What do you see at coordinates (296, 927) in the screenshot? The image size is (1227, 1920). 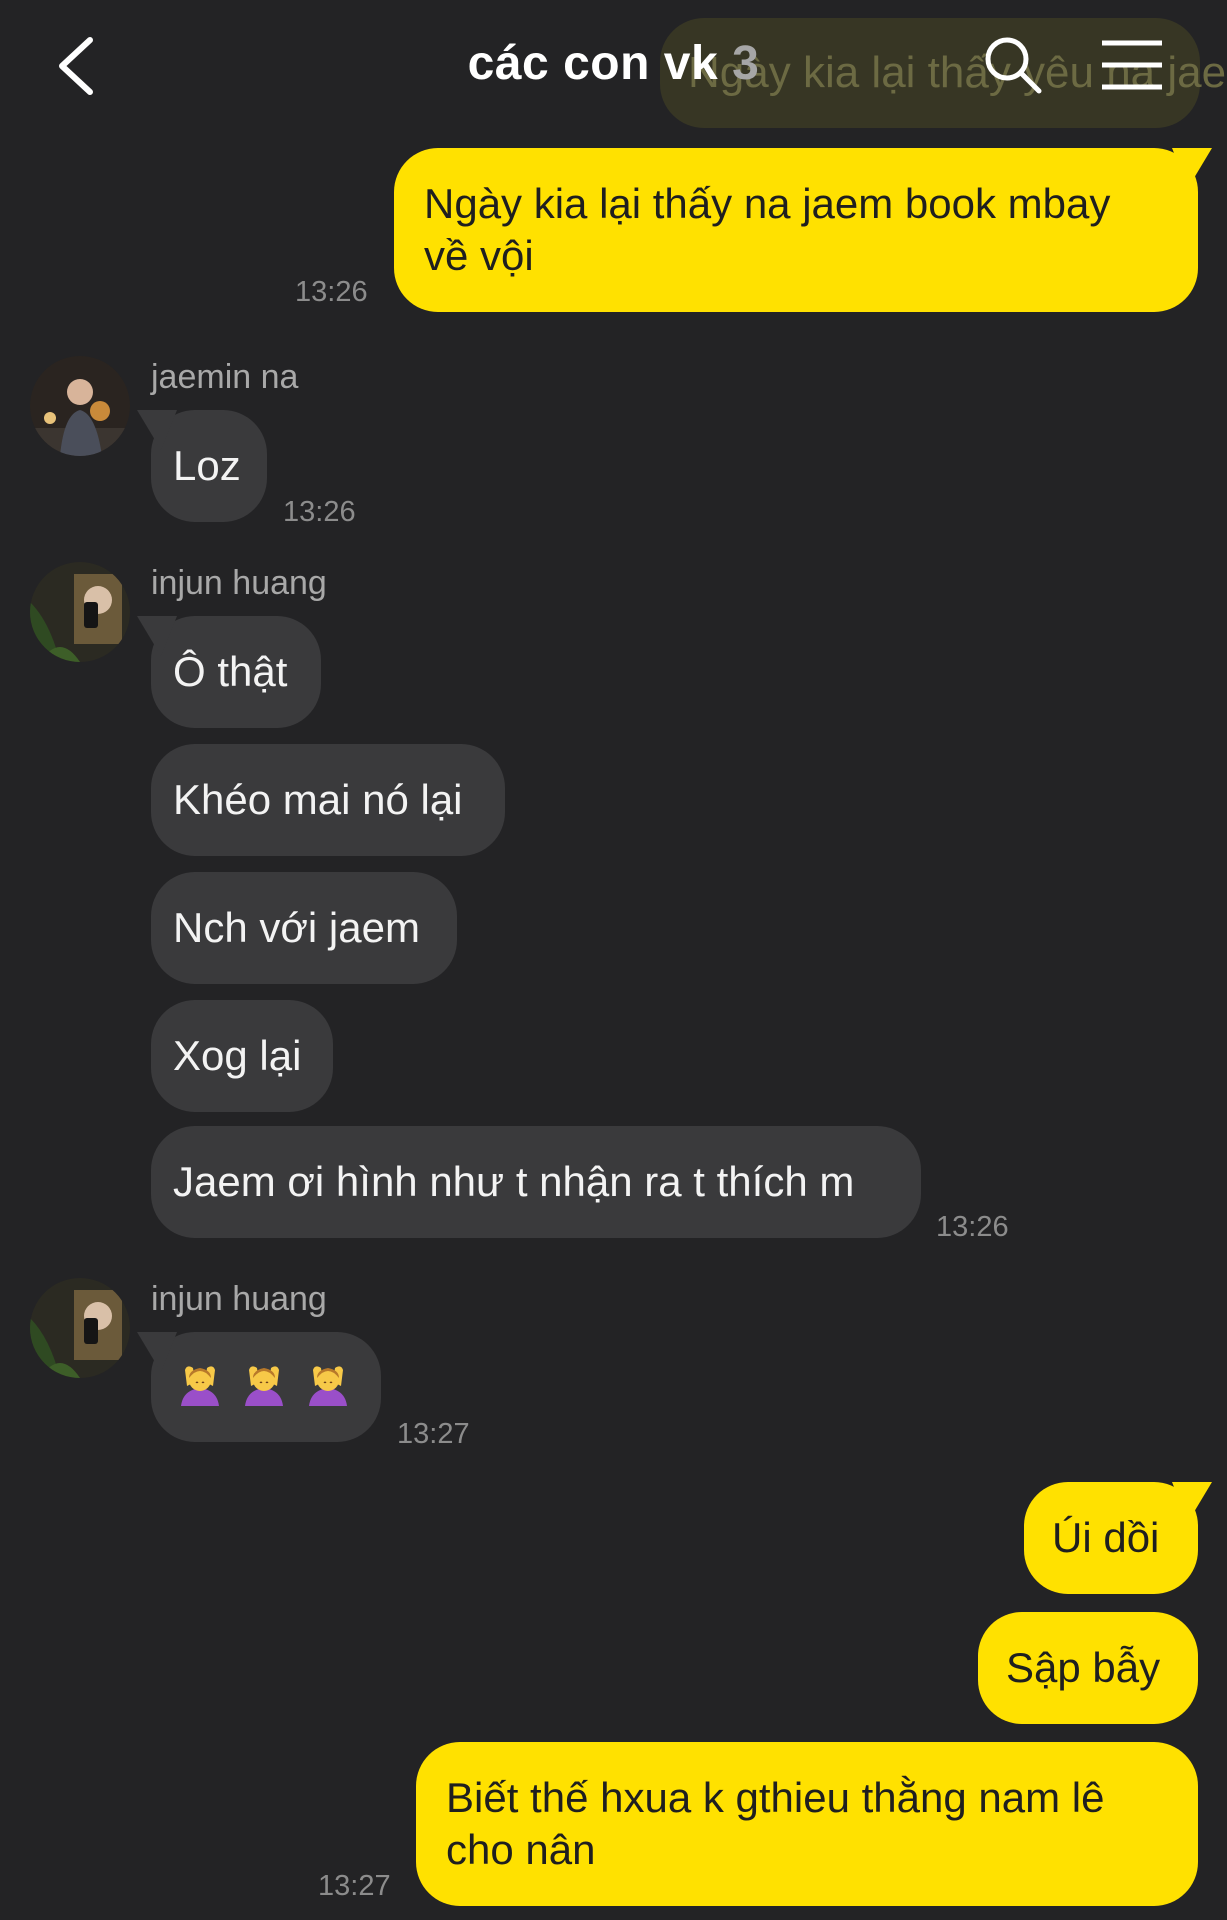 I see `message-text: Nch với jaem` at bounding box center [296, 927].